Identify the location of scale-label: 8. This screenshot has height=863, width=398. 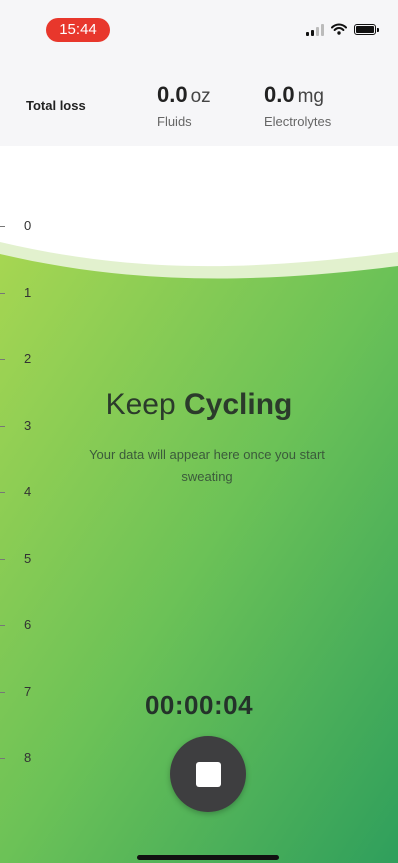
(28, 757).